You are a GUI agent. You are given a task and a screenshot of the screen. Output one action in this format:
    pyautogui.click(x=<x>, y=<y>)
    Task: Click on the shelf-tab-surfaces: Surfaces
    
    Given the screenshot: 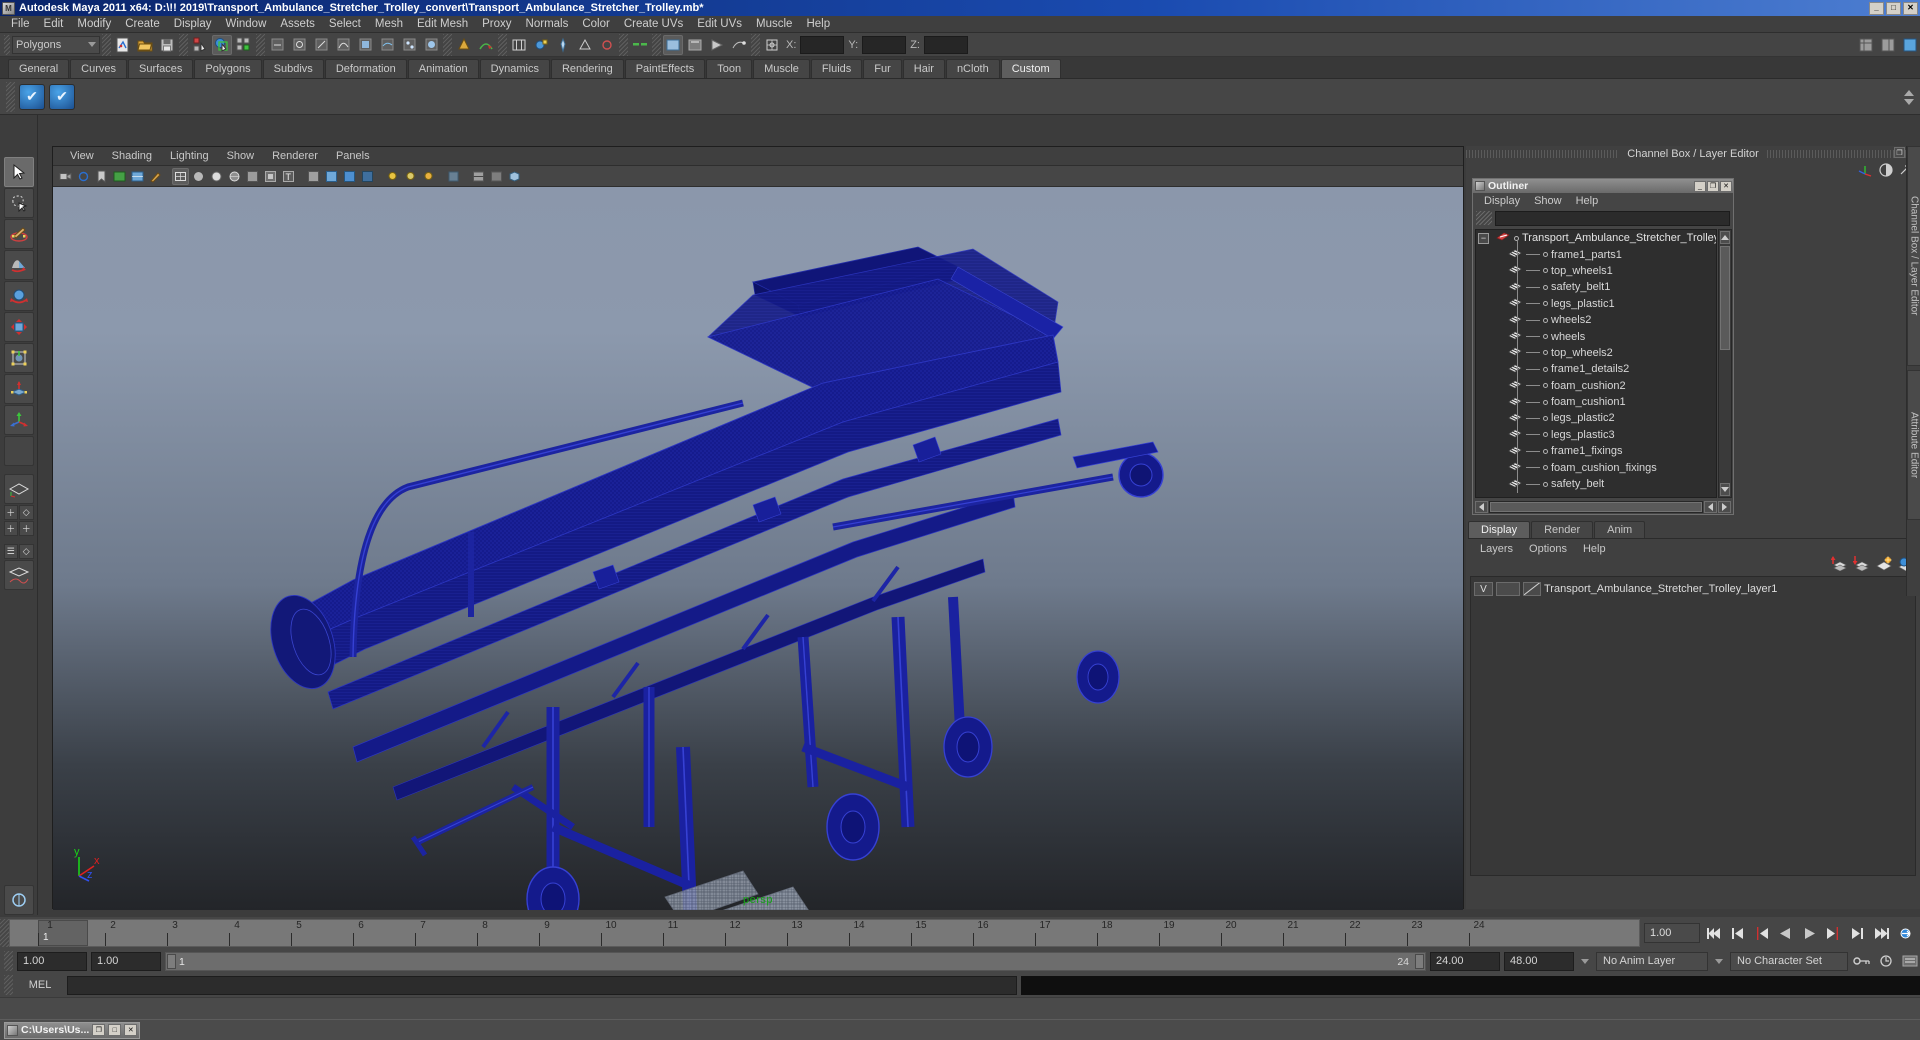 What is the action you would take?
    pyautogui.click(x=160, y=68)
    